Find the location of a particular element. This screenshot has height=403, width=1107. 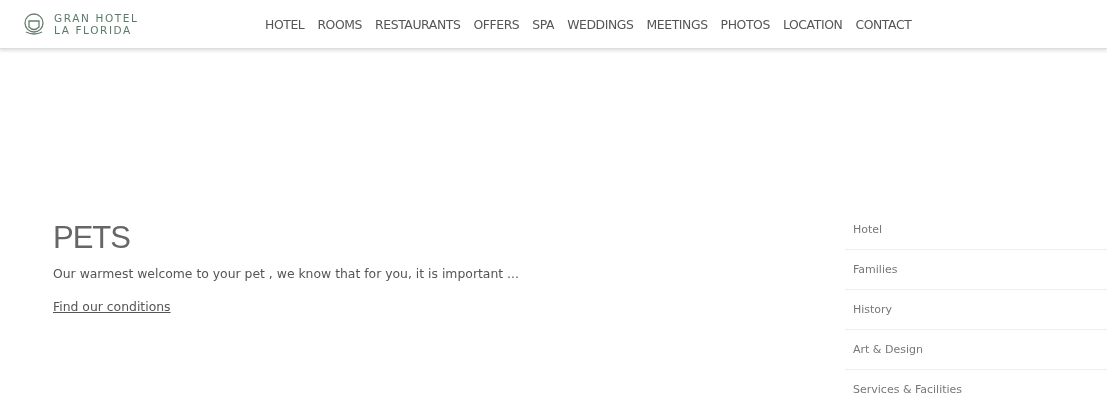

sidebar-item: Services & Facilities is located at coordinates (976, 386).